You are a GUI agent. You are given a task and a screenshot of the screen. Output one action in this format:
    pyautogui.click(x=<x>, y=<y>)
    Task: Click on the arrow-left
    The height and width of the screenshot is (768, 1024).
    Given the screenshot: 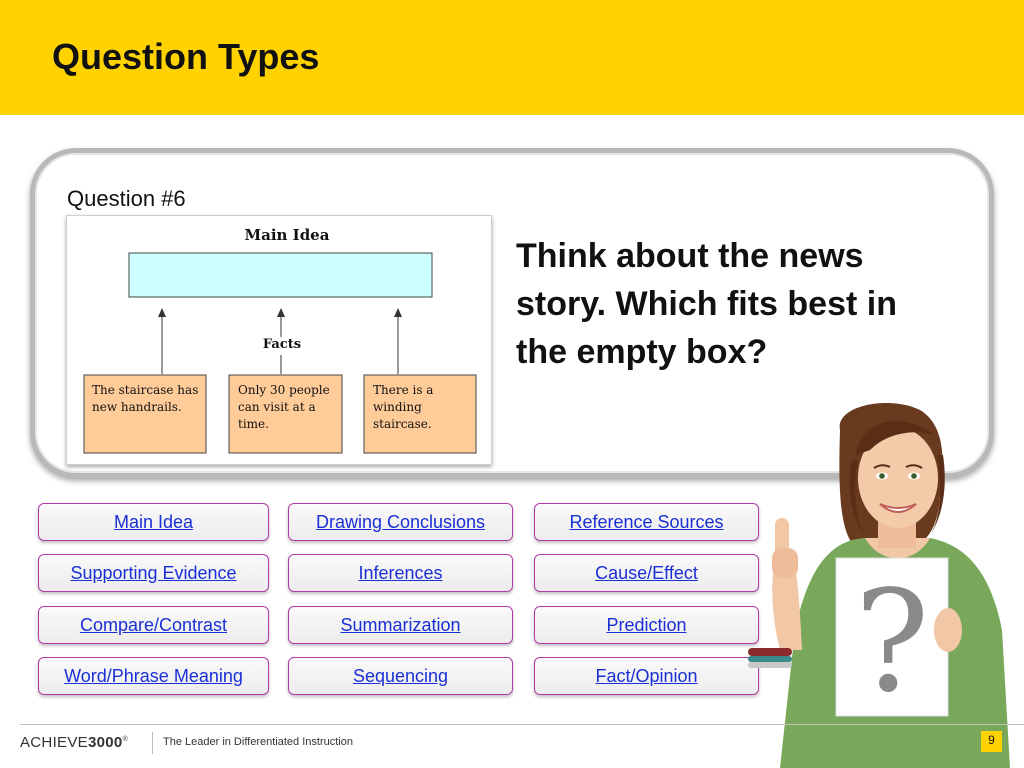 What is the action you would take?
    pyautogui.click(x=162, y=341)
    